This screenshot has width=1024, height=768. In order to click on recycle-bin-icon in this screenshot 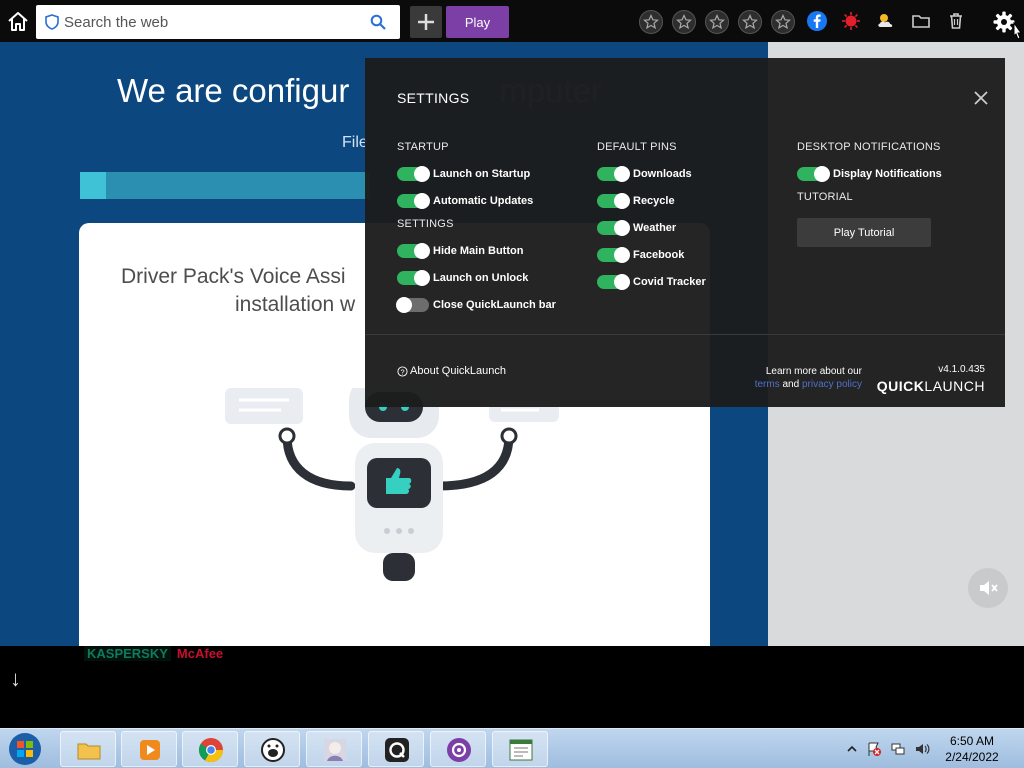, I will do `click(956, 21)`.